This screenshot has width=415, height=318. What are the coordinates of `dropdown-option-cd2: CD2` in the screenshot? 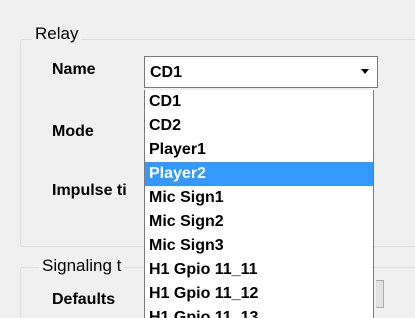 It's located at (259, 126).